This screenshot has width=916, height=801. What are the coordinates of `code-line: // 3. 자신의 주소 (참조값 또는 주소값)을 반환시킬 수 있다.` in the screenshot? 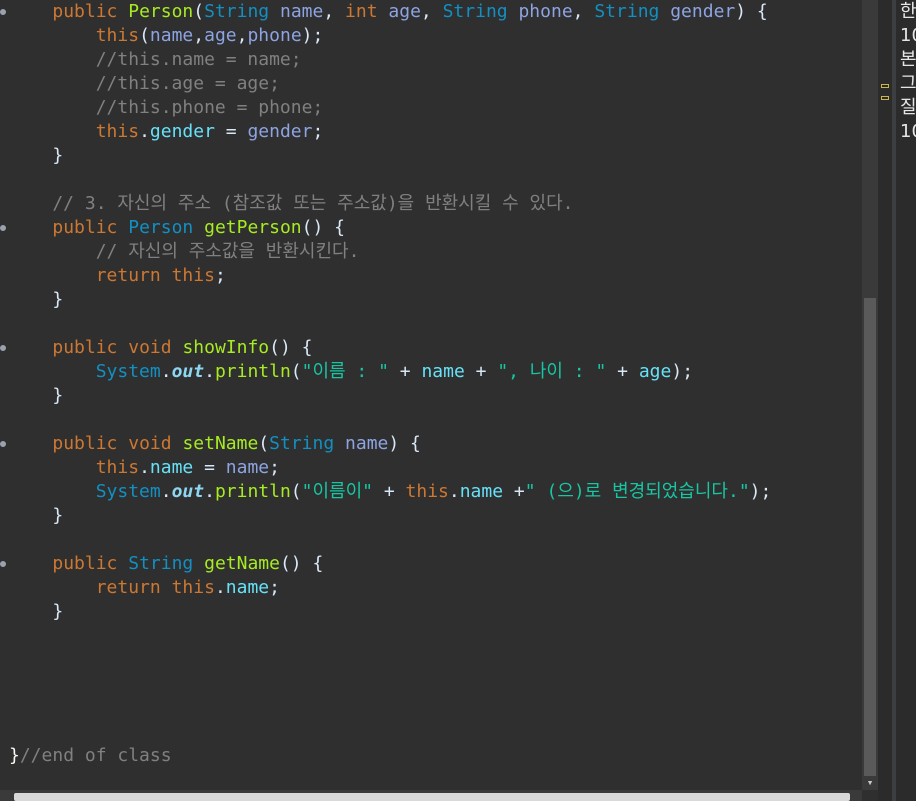 It's located at (431, 204).